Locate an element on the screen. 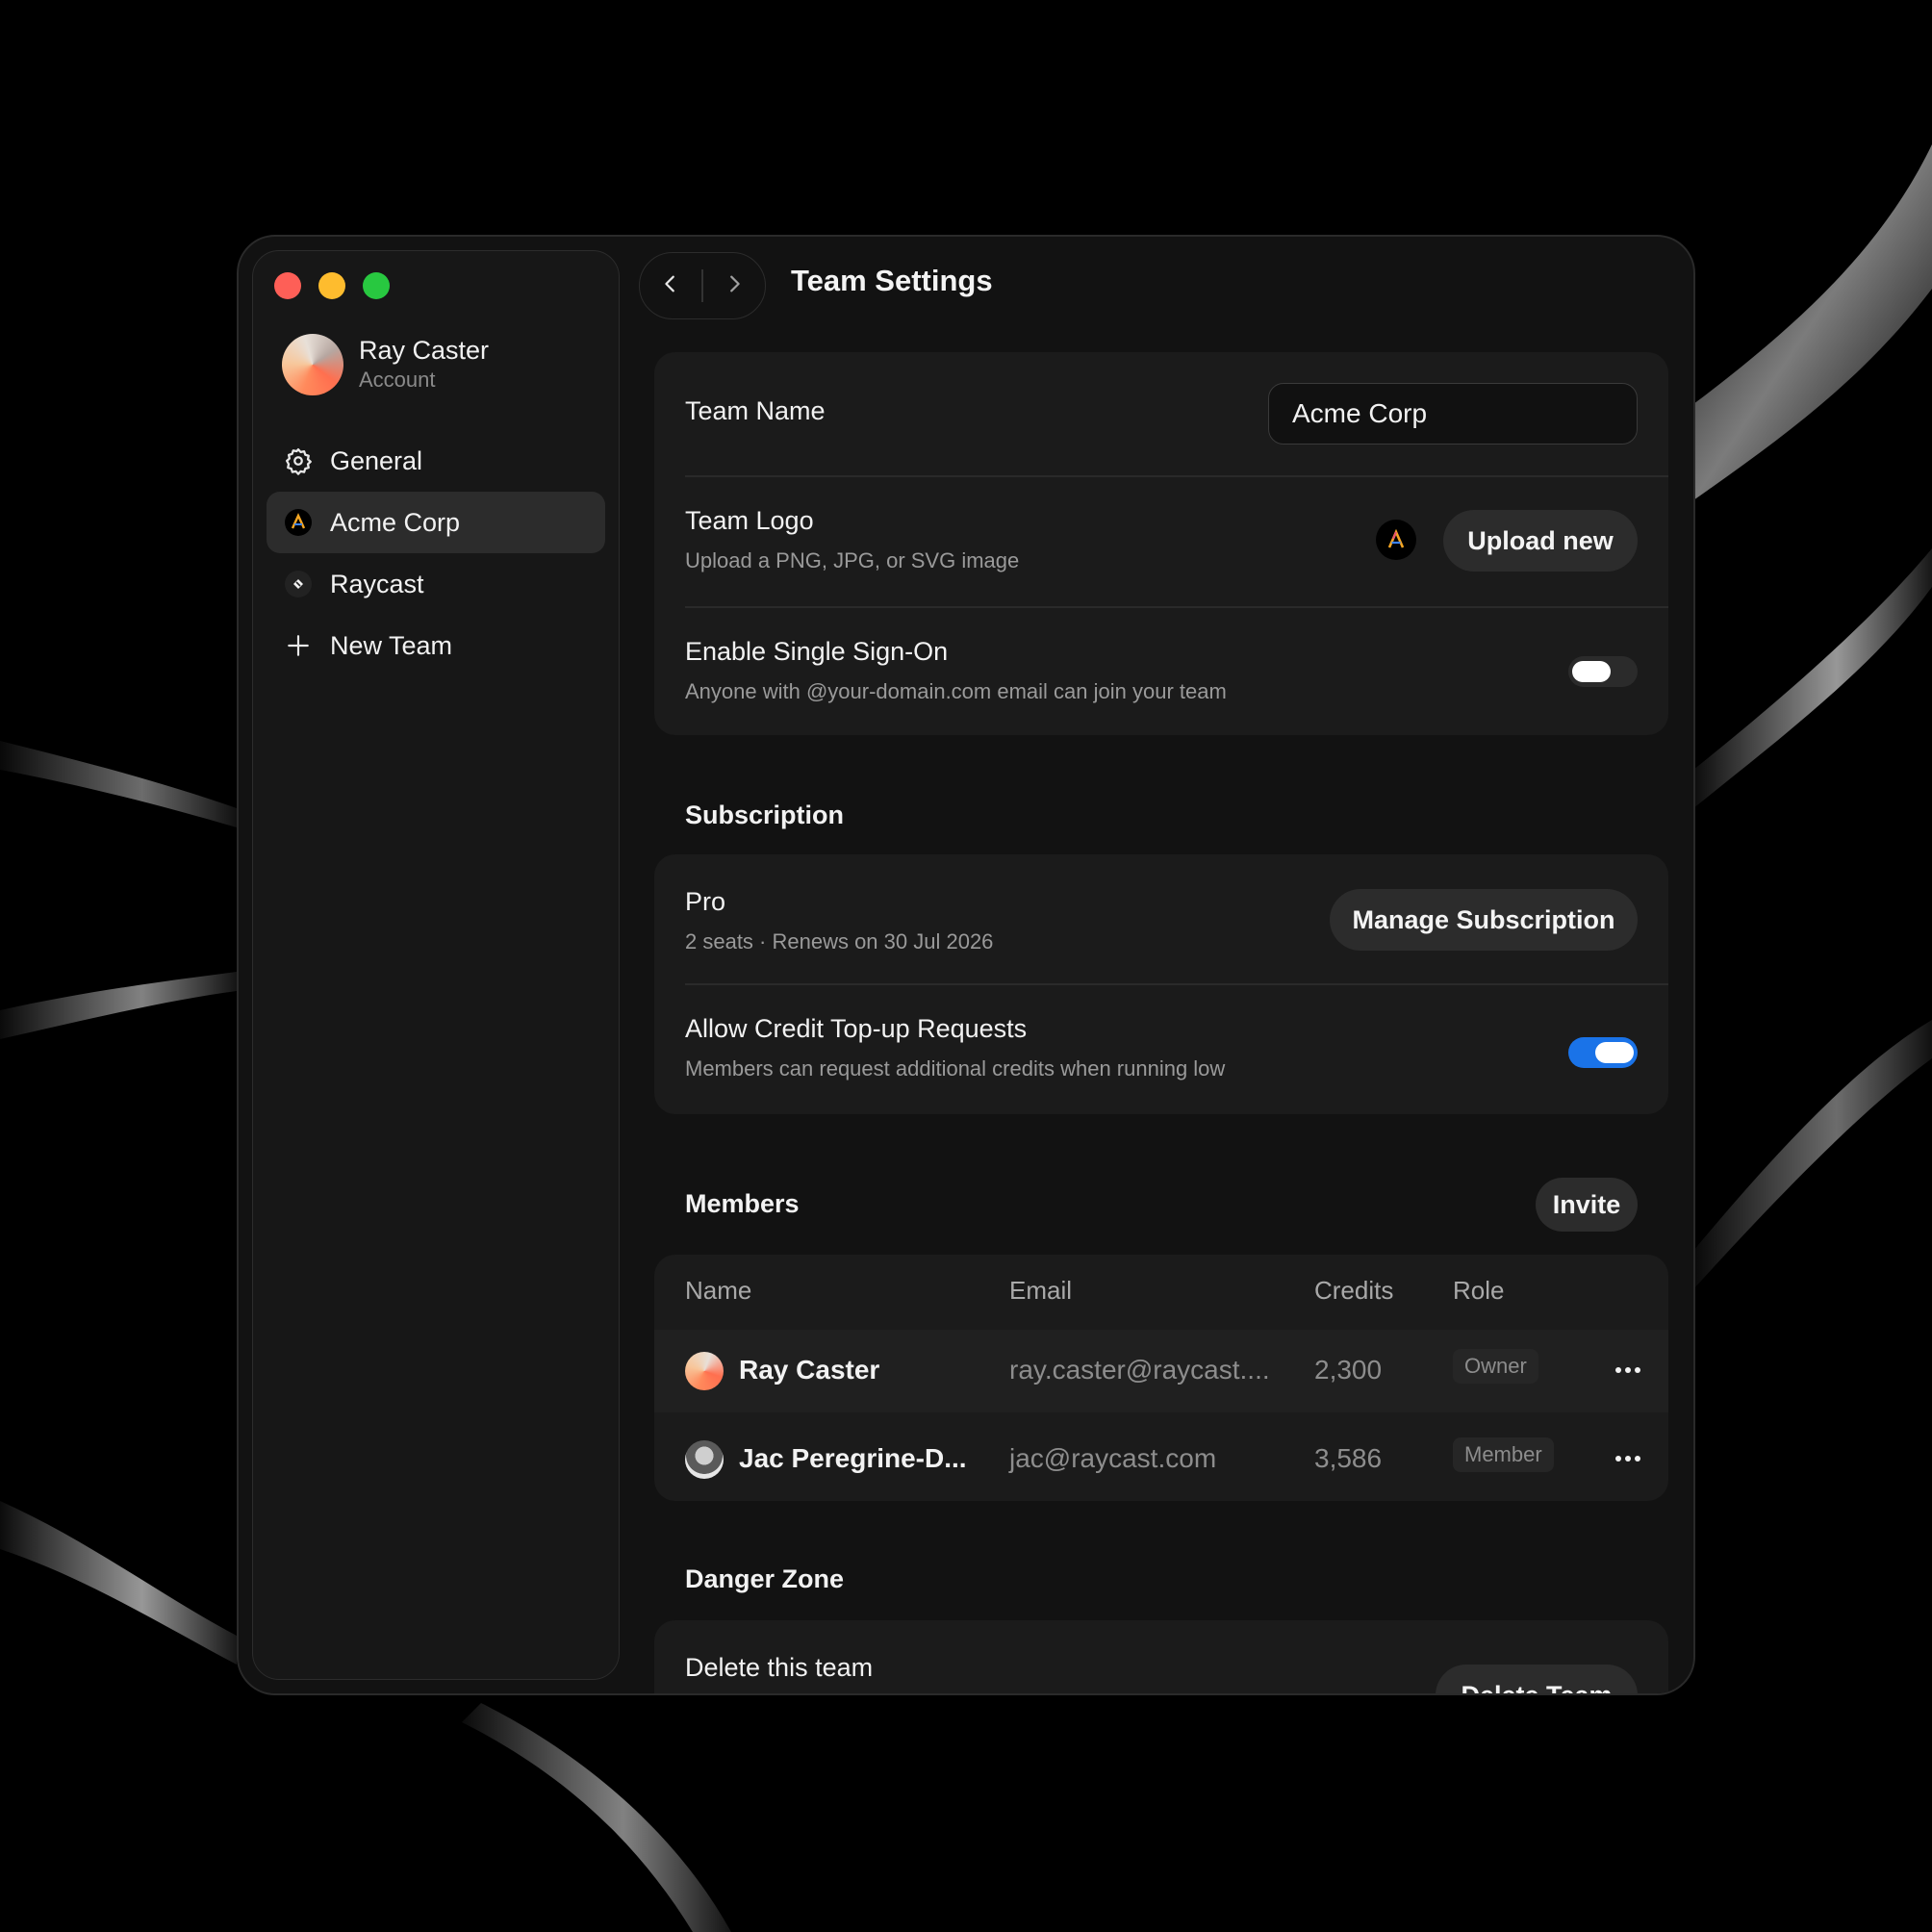 The image size is (1932, 1932). plus-icon is located at coordinates (298, 645).